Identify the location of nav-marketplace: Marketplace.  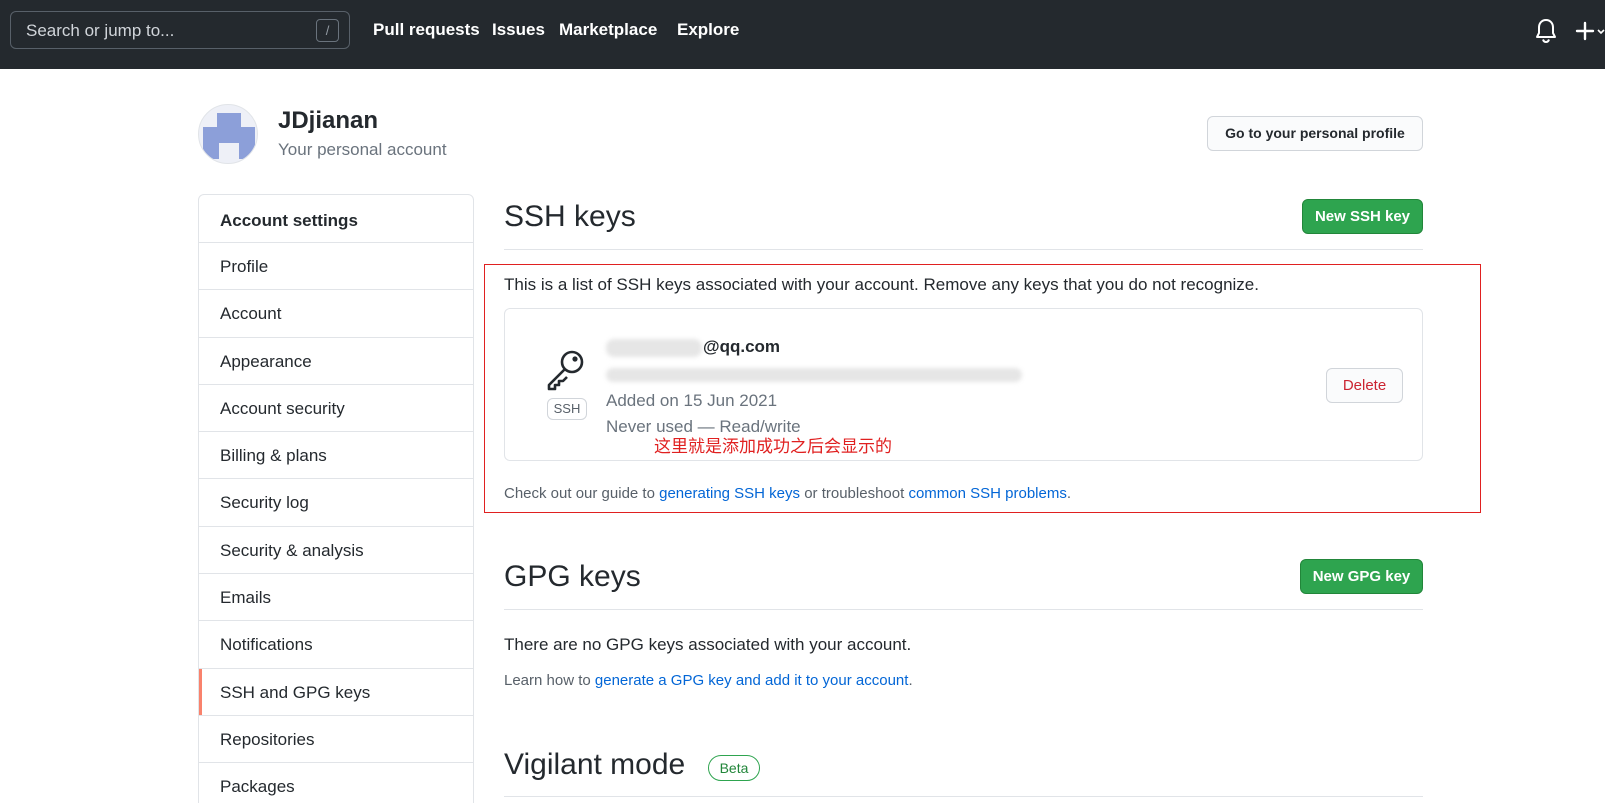
(608, 30).